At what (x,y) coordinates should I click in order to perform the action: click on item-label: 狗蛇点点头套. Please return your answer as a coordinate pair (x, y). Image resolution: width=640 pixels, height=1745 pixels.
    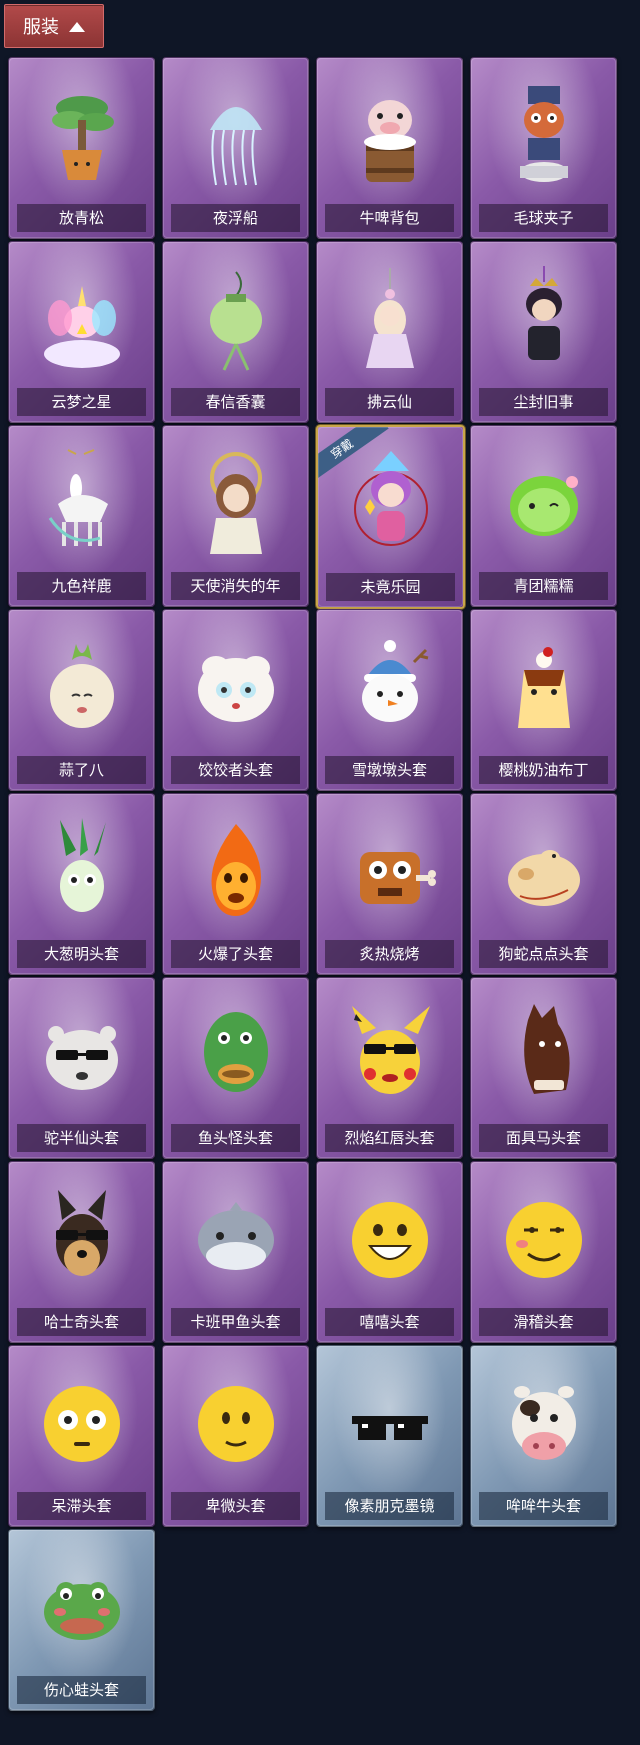
    Looking at the image, I should click on (543, 954).